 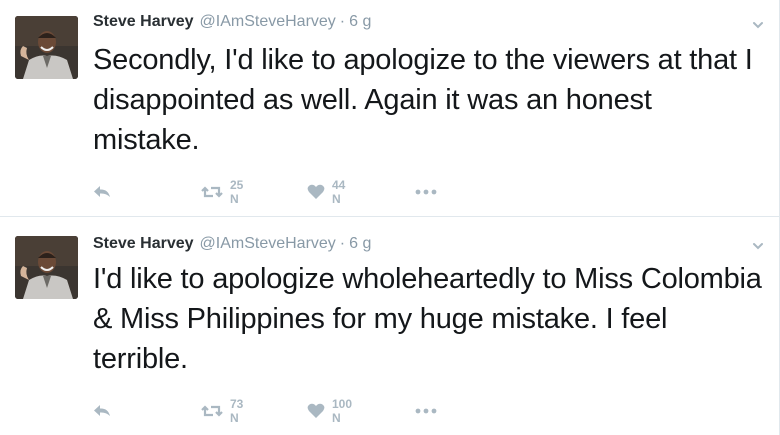 What do you see at coordinates (237, 411) in the screenshot?
I see `retweet-count: 73 N` at bounding box center [237, 411].